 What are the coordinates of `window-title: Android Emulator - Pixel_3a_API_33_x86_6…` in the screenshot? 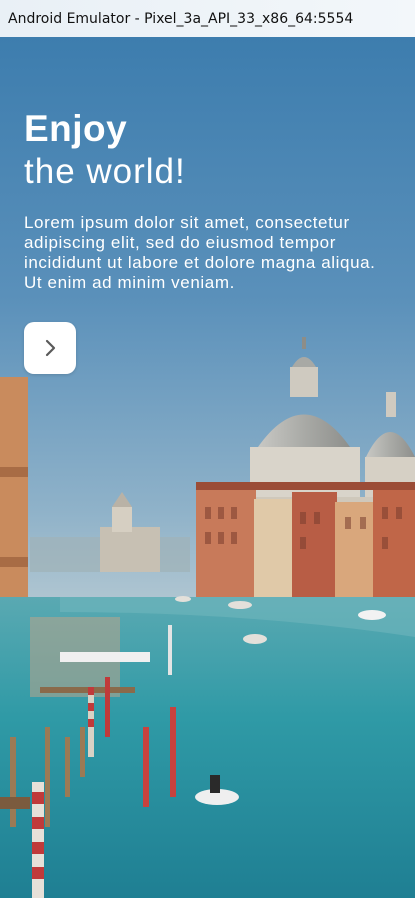 It's located at (181, 18).